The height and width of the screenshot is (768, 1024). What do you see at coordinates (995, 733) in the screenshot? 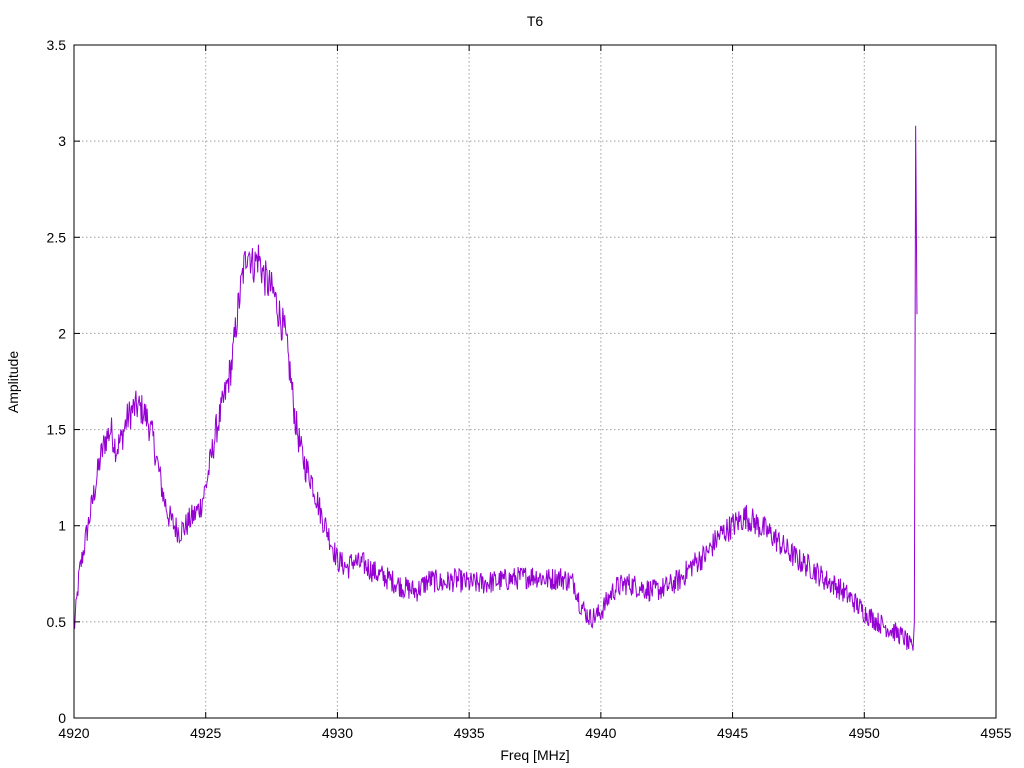
I see `x-tick-label: 4955` at bounding box center [995, 733].